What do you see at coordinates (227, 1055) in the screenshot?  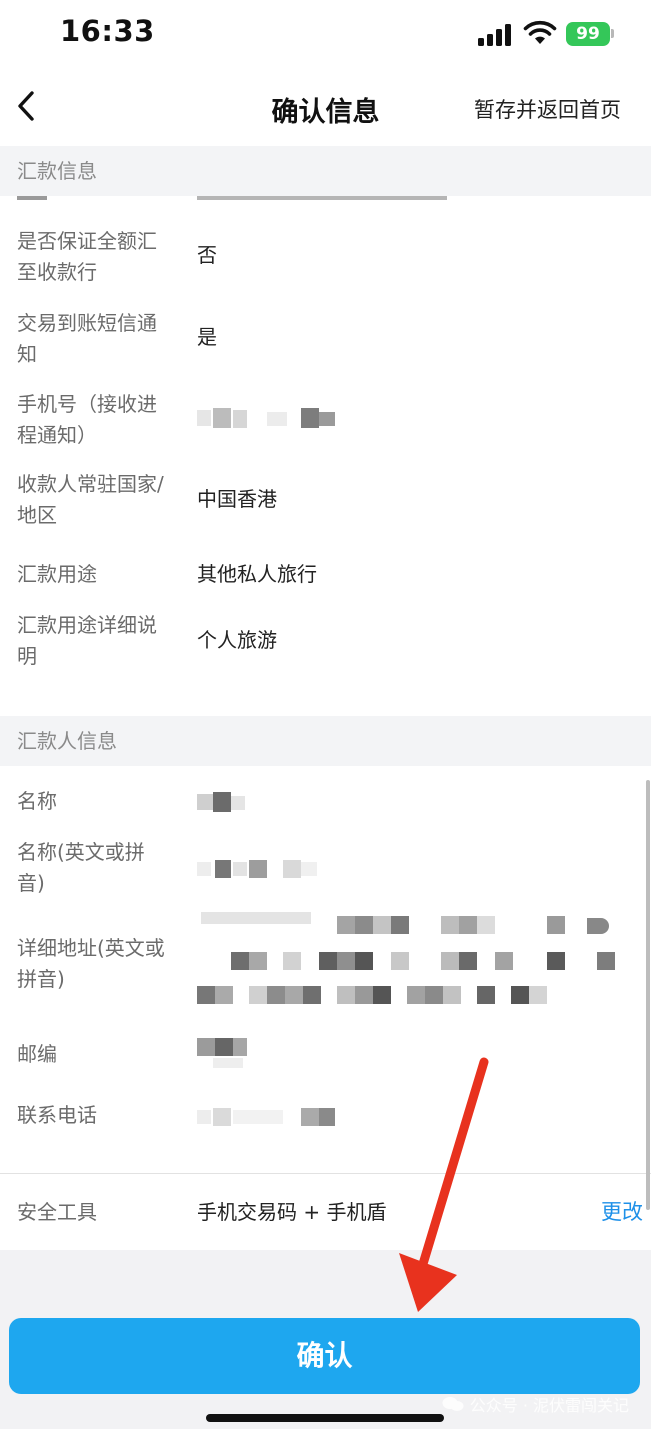 I see `pixelated-postcode-value` at bounding box center [227, 1055].